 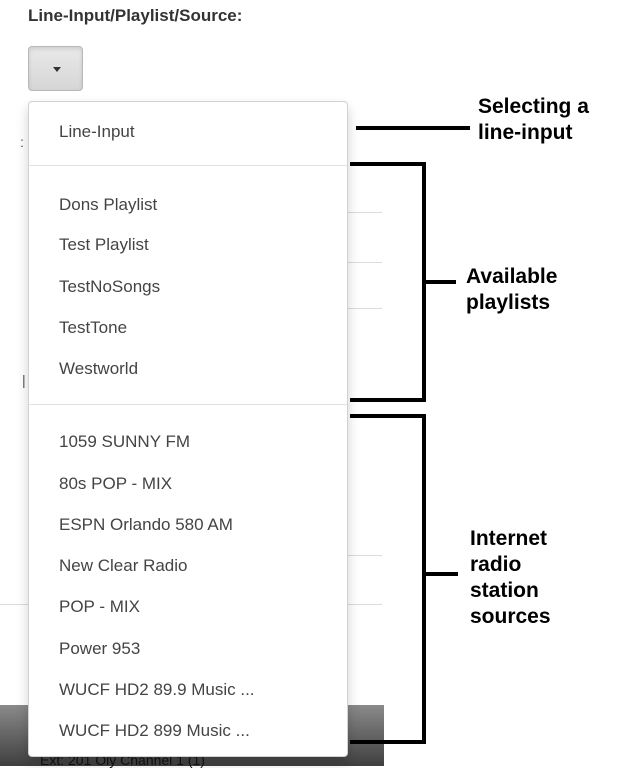 What do you see at coordinates (22, 142) in the screenshot?
I see `background-text-fragment: :` at bounding box center [22, 142].